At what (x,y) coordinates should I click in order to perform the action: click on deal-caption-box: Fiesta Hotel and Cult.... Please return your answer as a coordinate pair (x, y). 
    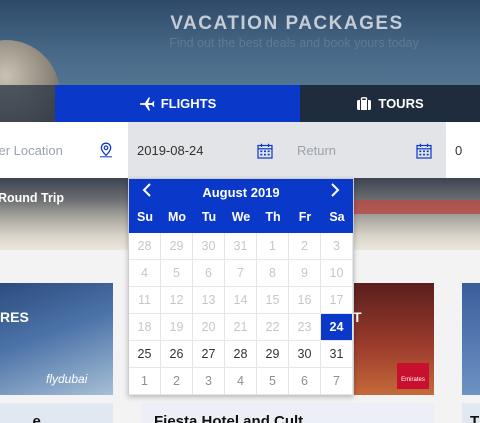
    Looking at the image, I should click on (287, 413).